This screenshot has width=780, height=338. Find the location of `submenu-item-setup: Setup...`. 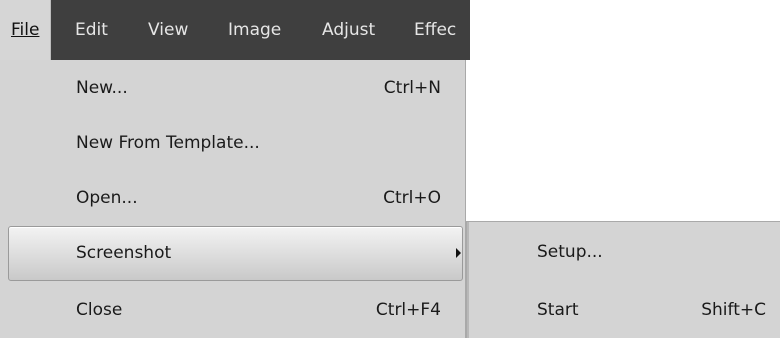

submenu-item-setup: Setup... is located at coordinates (623, 252).